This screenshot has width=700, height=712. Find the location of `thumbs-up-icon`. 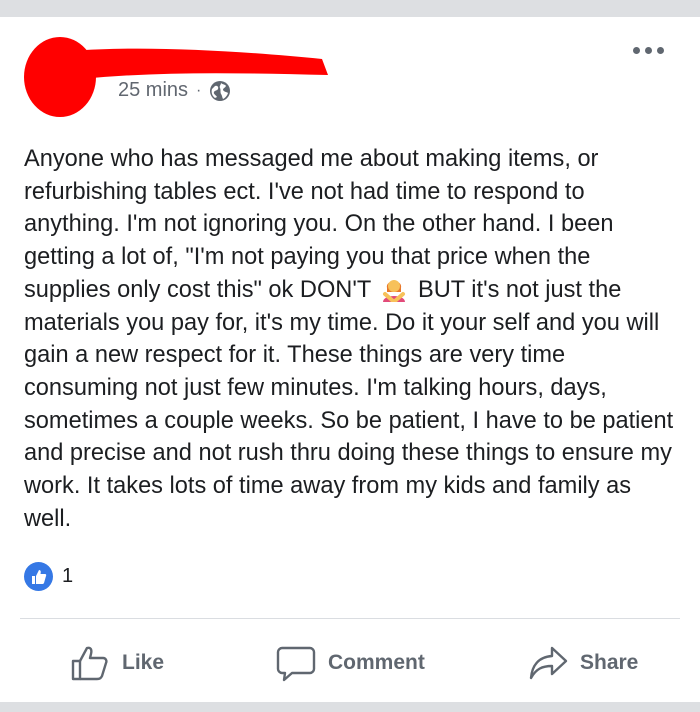

thumbs-up-icon is located at coordinates (89, 663).